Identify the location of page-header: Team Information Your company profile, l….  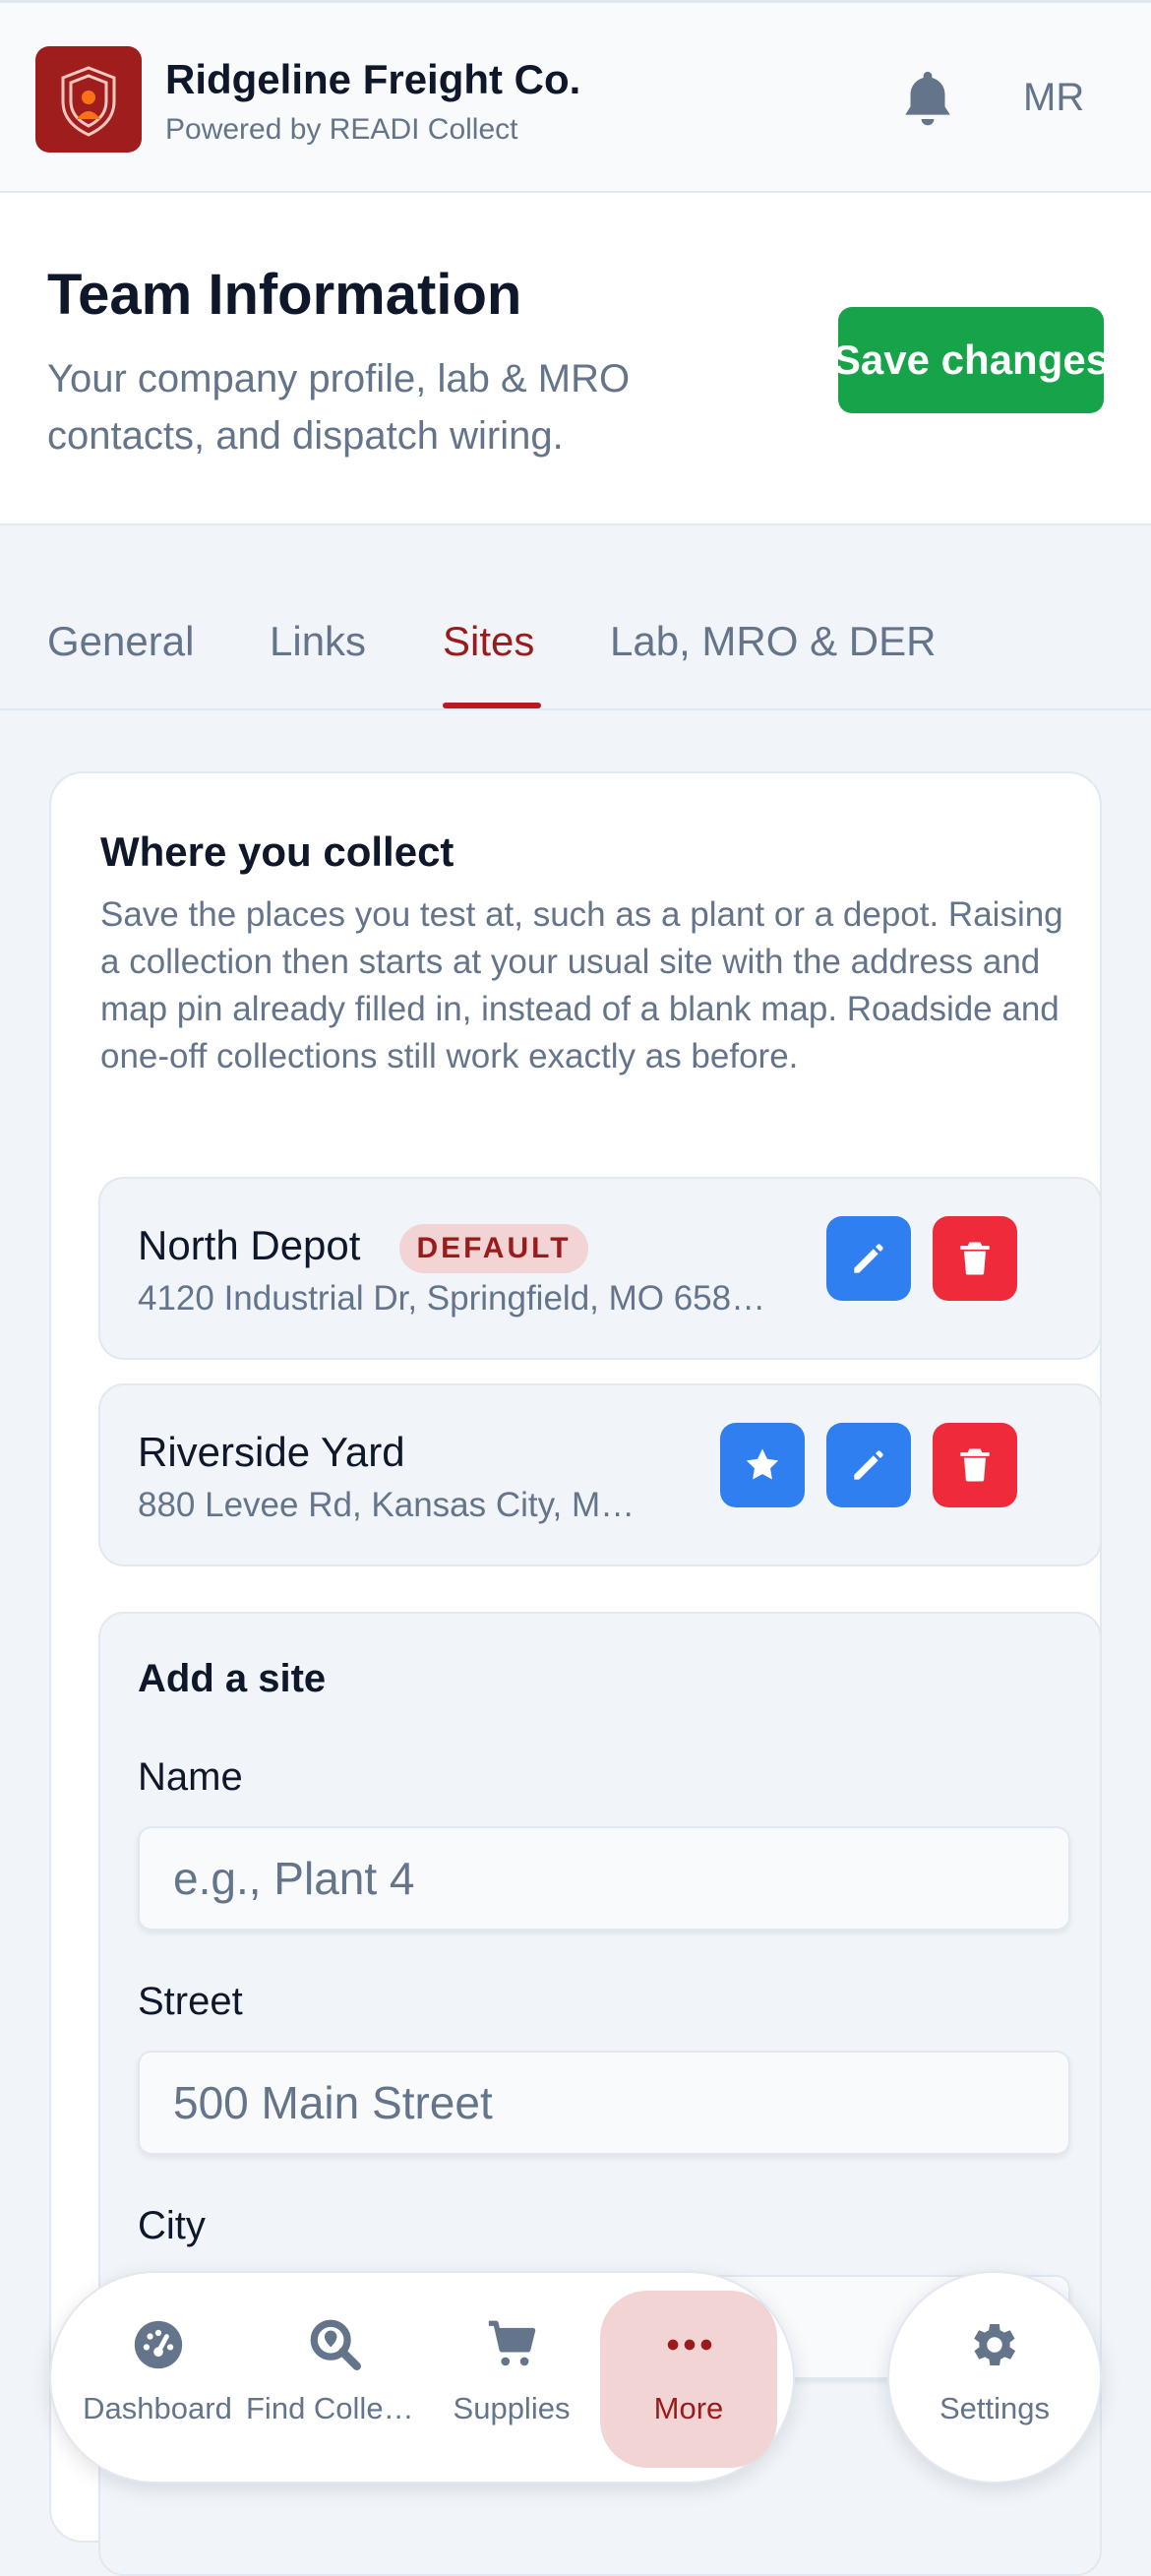
(575, 359).